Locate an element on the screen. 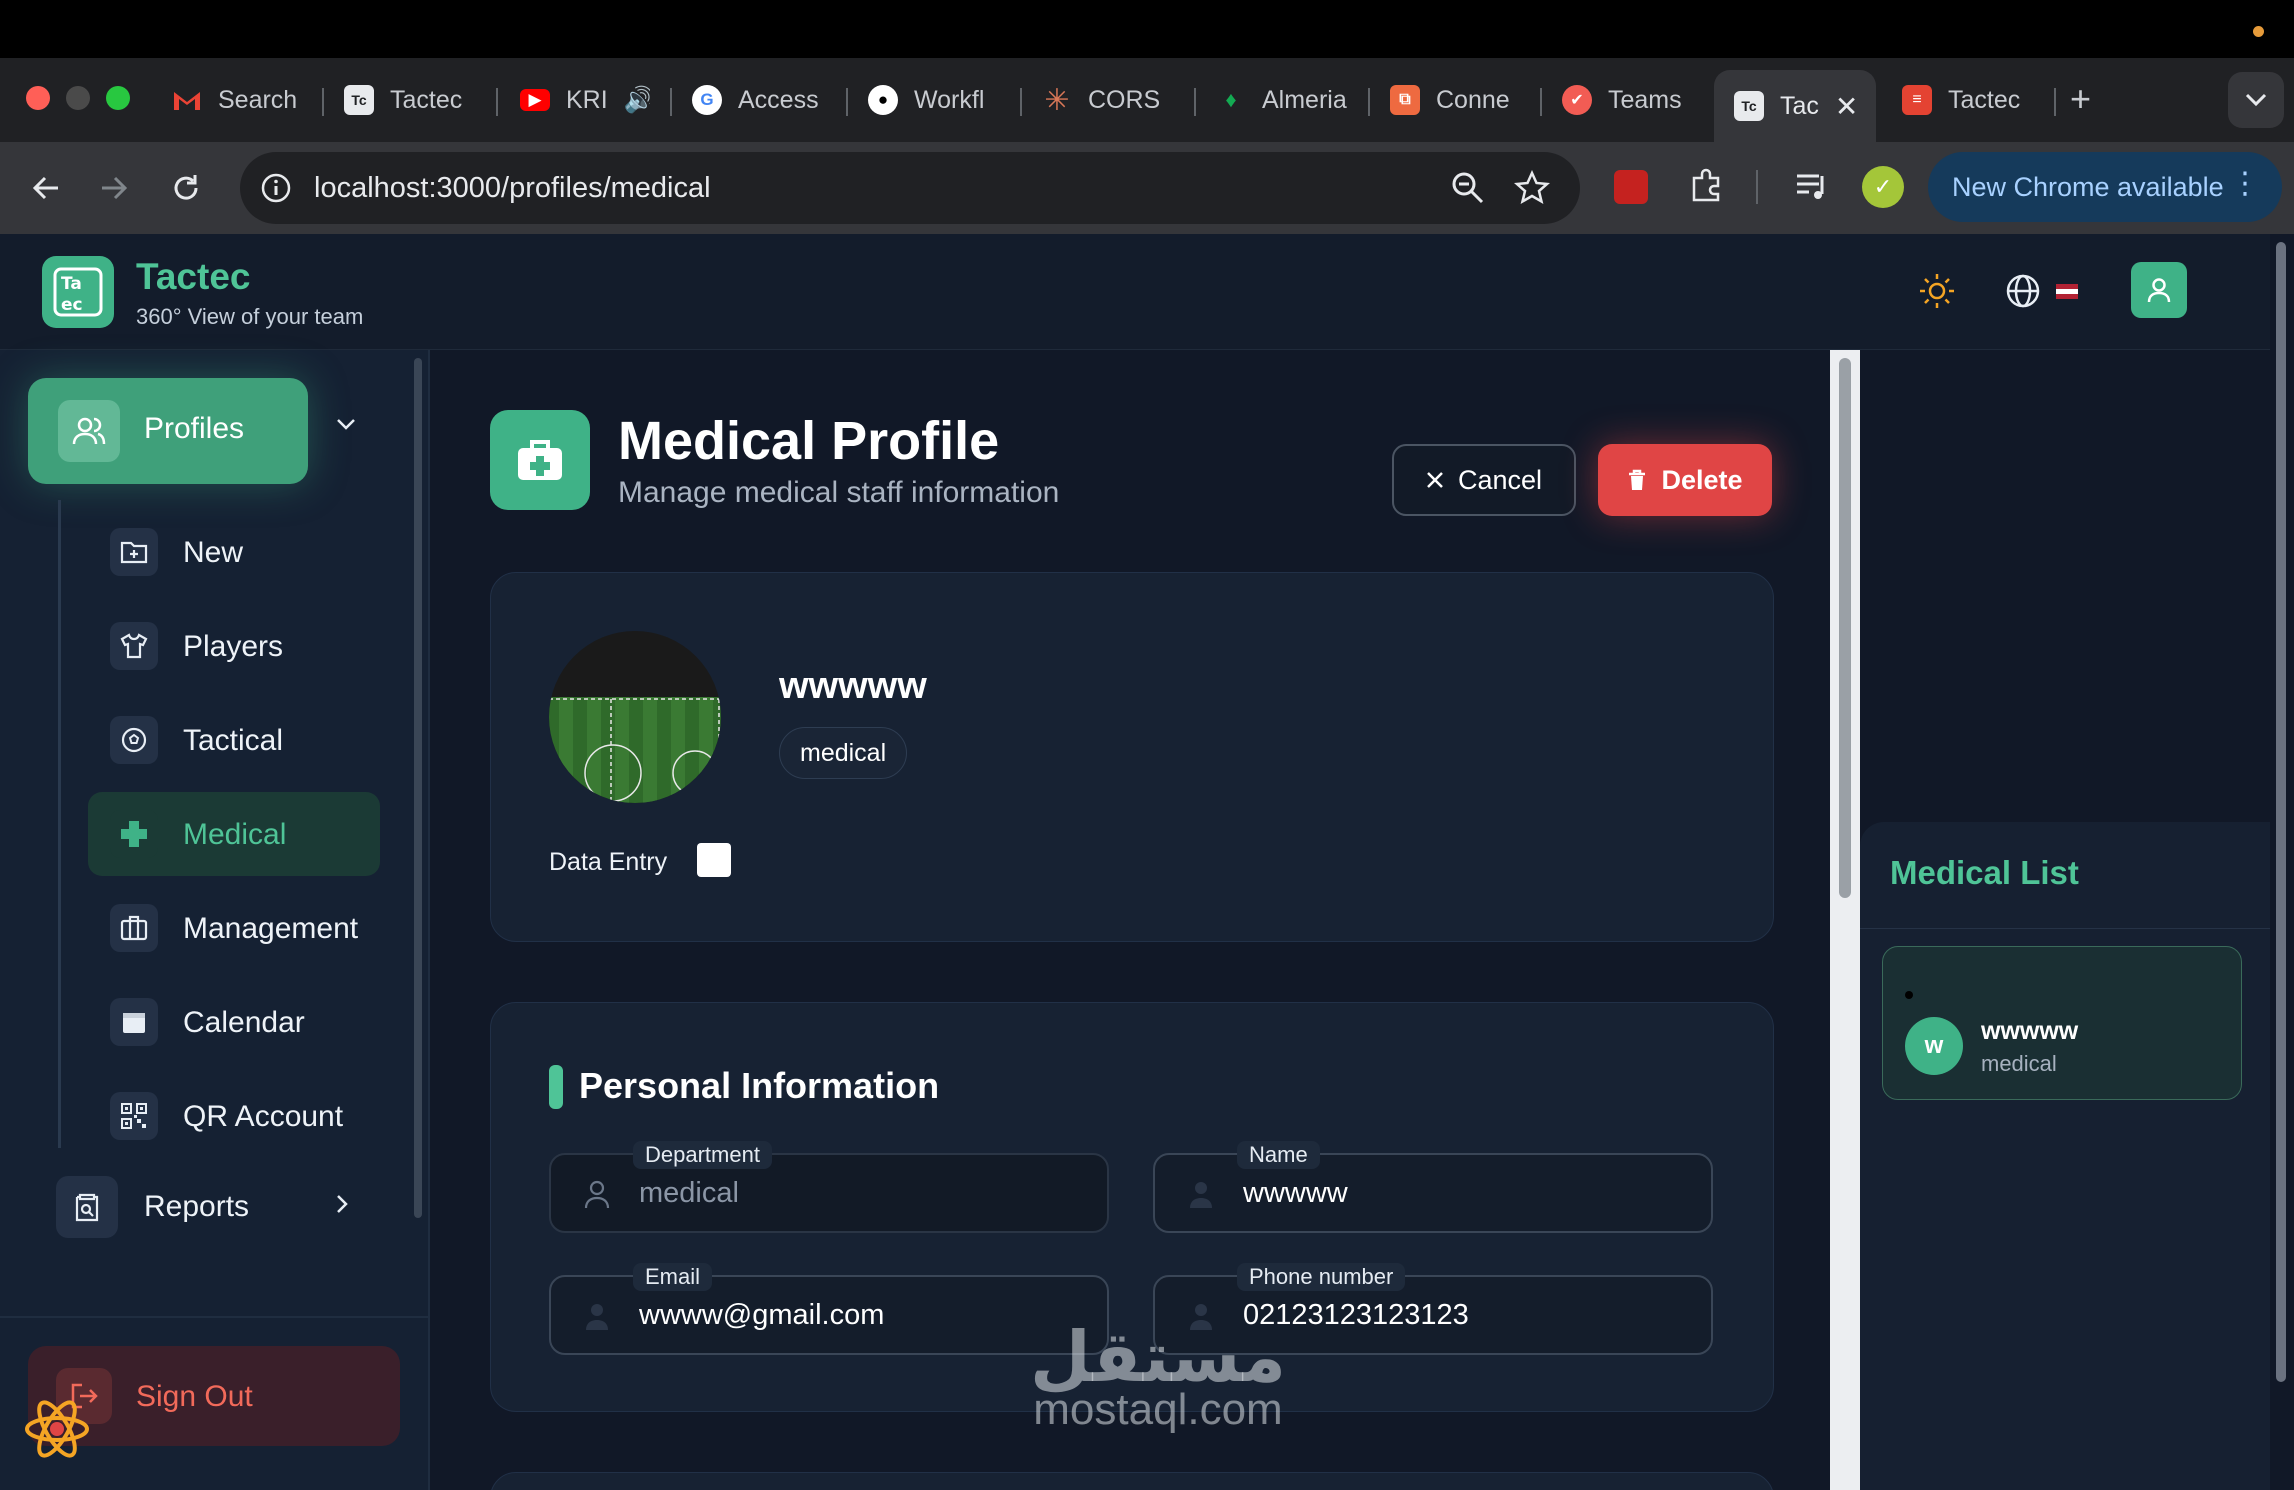 The width and height of the screenshot is (2294, 1490). browser-tab: G Access is located at coordinates (762, 100).